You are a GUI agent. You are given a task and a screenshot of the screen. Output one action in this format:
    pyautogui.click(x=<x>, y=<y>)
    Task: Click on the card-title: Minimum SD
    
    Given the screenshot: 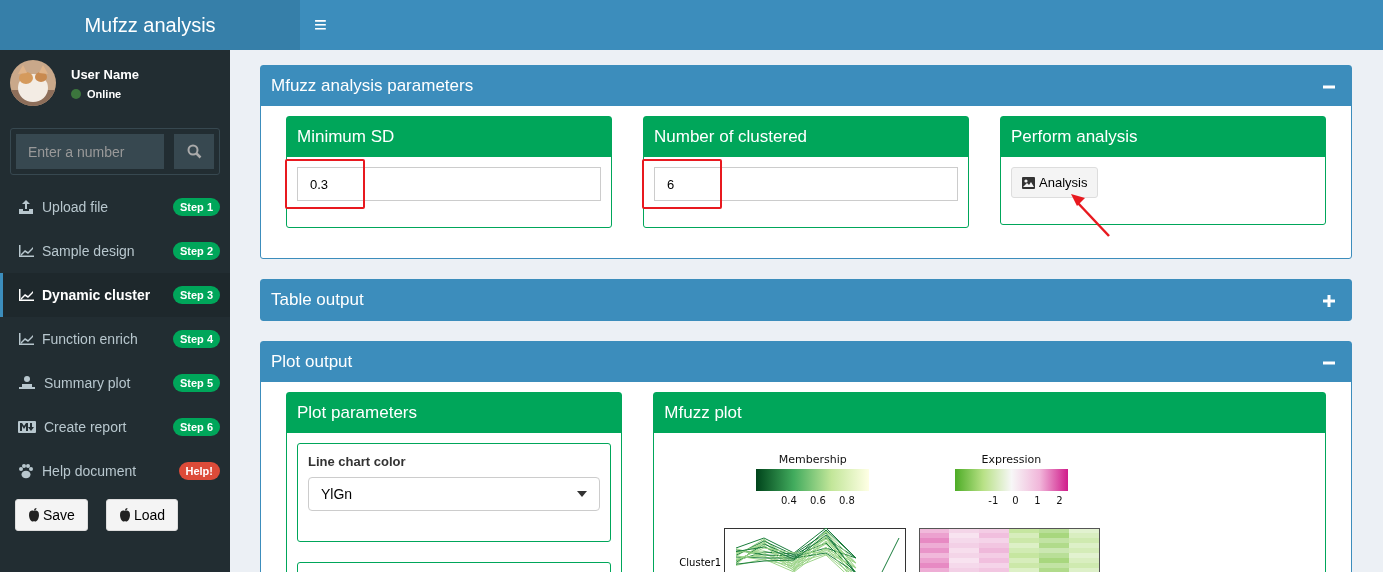 What is the action you would take?
    pyautogui.click(x=449, y=137)
    